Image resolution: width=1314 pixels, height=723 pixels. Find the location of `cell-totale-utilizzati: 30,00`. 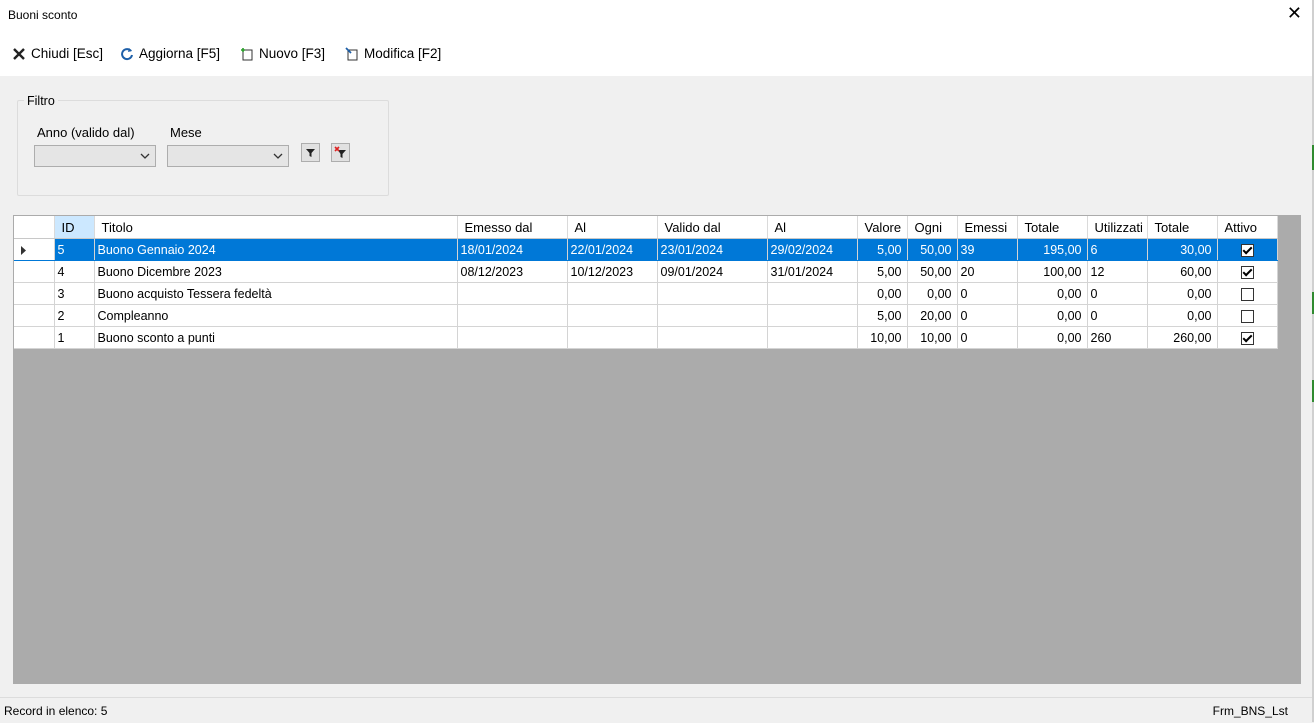

cell-totale-utilizzati: 30,00 is located at coordinates (1182, 249).